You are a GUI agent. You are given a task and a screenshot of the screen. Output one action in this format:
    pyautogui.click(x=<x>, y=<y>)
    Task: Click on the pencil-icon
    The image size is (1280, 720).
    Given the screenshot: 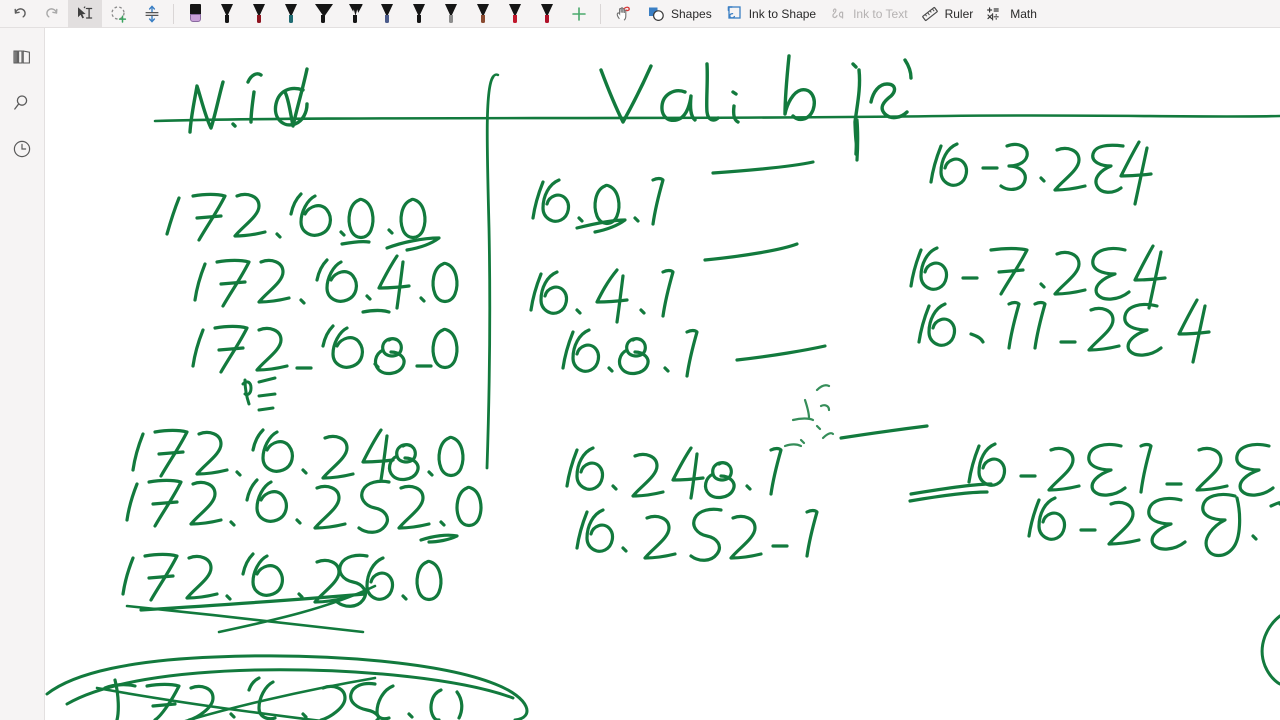 What is the action you would take?
    pyautogui.click(x=355, y=14)
    